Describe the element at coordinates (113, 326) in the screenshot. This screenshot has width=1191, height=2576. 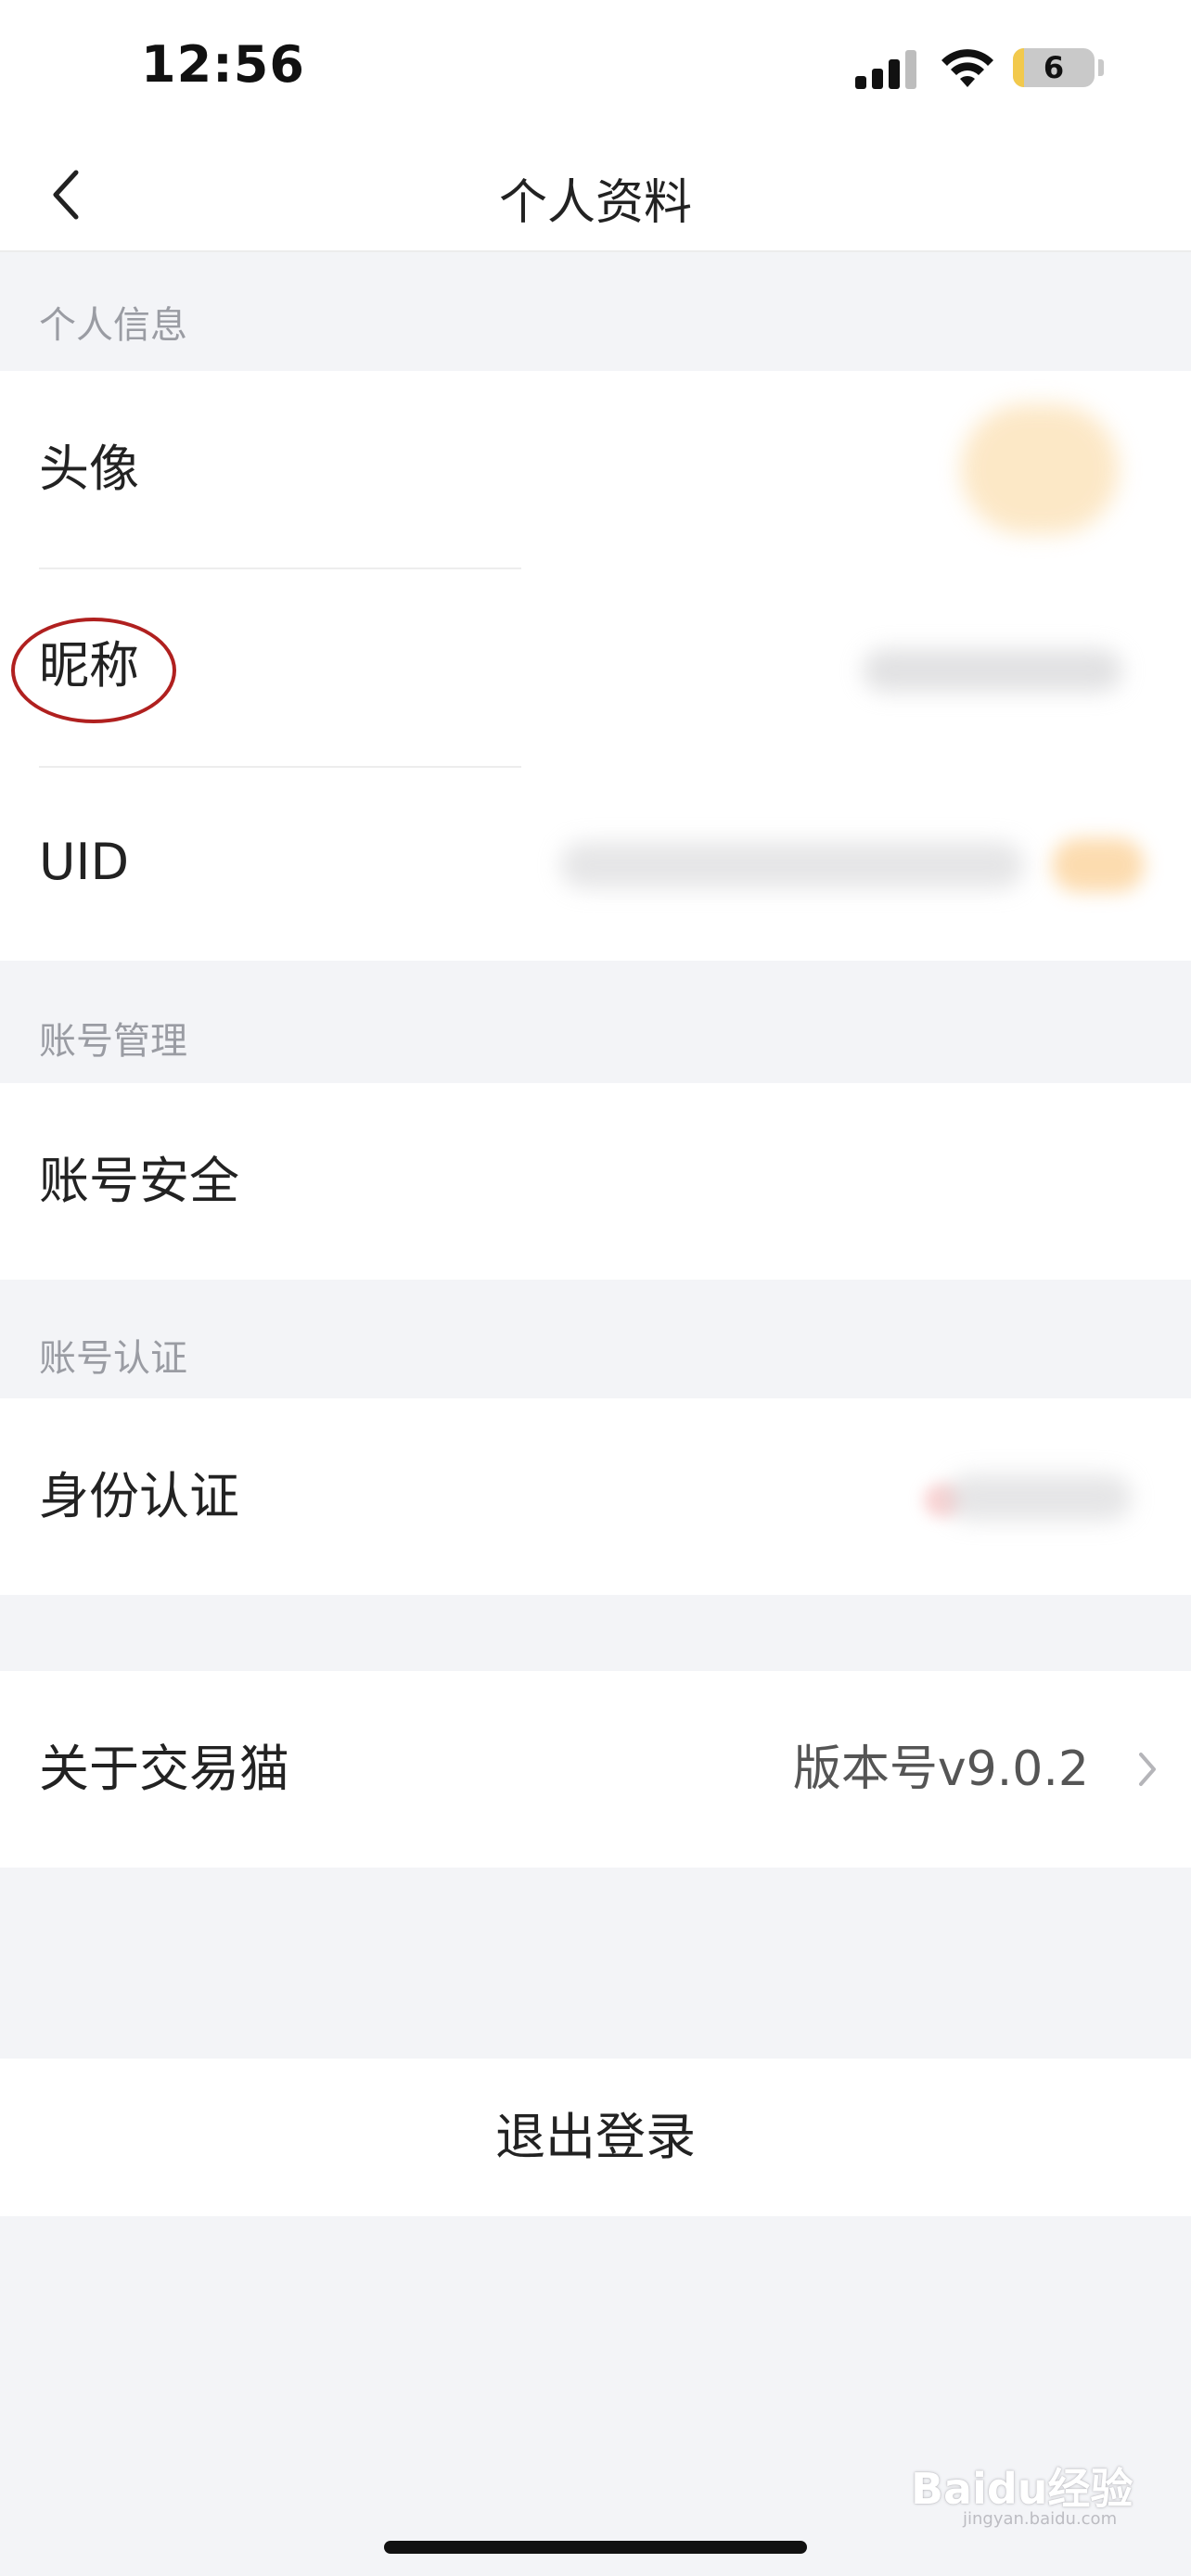
I see `section-label-personal-info: 个人信息` at that location.